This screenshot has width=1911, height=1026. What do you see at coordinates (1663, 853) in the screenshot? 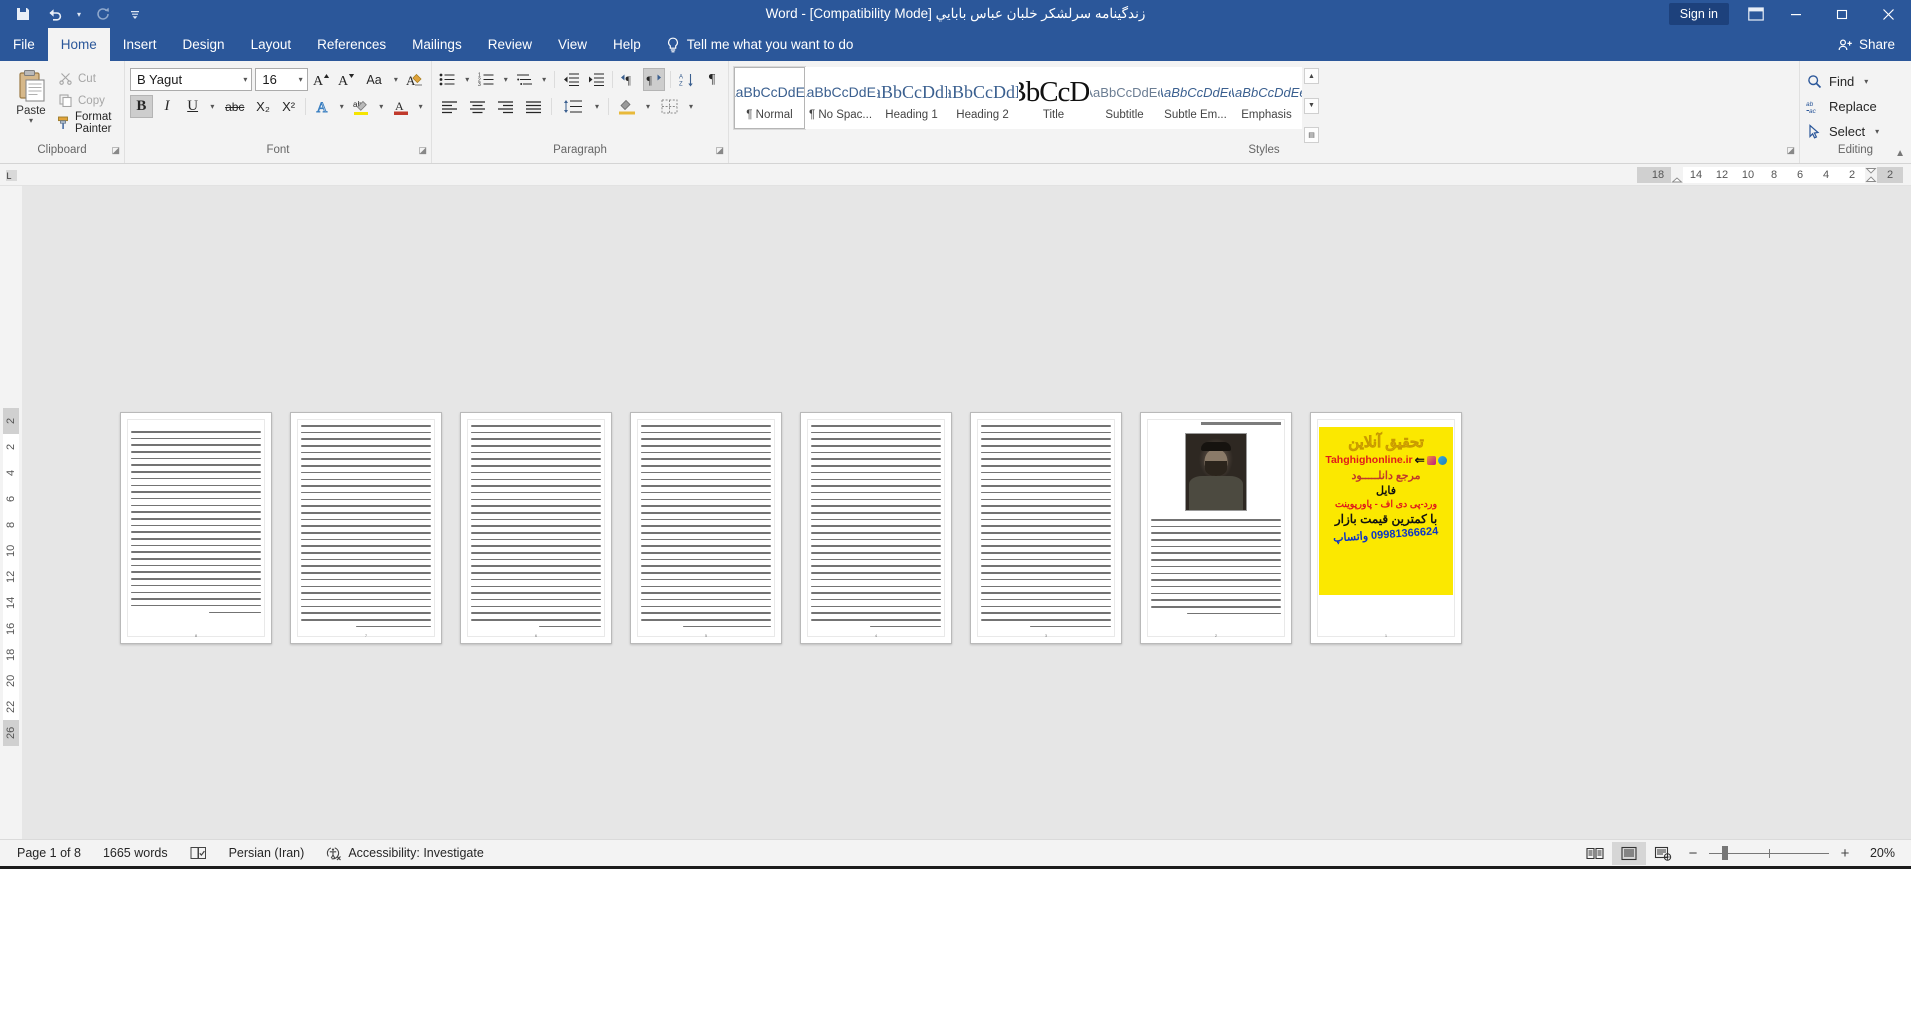
I see `view-web-layout-button` at bounding box center [1663, 853].